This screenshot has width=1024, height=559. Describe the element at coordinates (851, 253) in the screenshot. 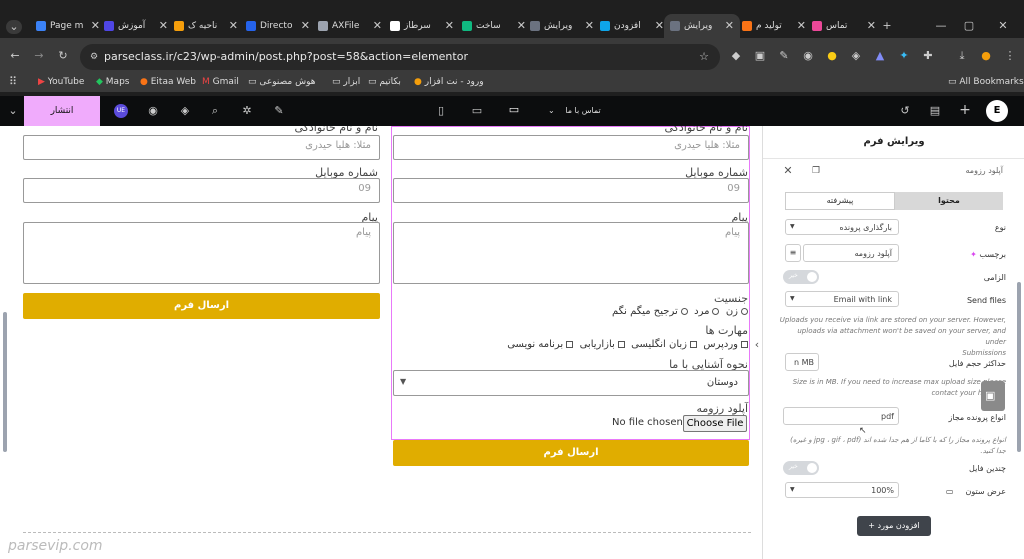

I see `label-input: آپلود رزومه` at that location.